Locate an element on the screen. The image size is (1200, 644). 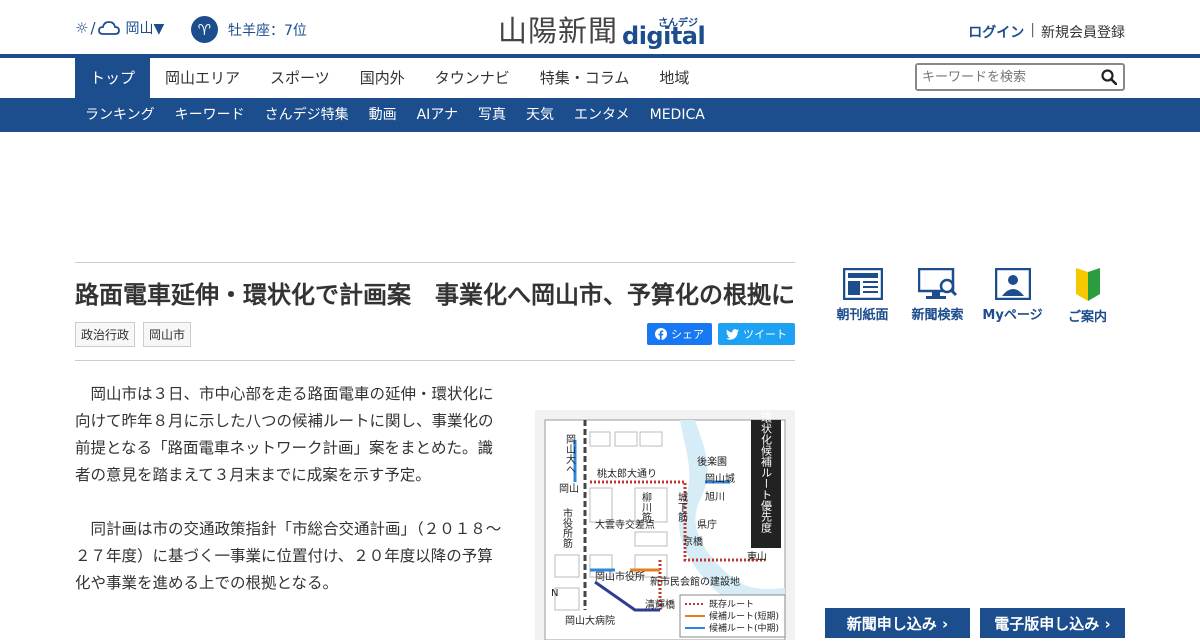
article-title: 路面電車延伸・環状化で計画案 事業化へ岡山市、予算化の根拠に is located at coordinates (435, 295).